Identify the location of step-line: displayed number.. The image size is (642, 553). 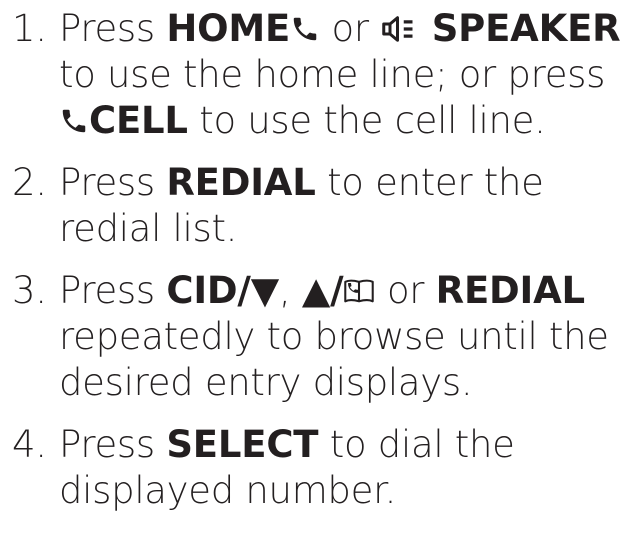
(228, 490).